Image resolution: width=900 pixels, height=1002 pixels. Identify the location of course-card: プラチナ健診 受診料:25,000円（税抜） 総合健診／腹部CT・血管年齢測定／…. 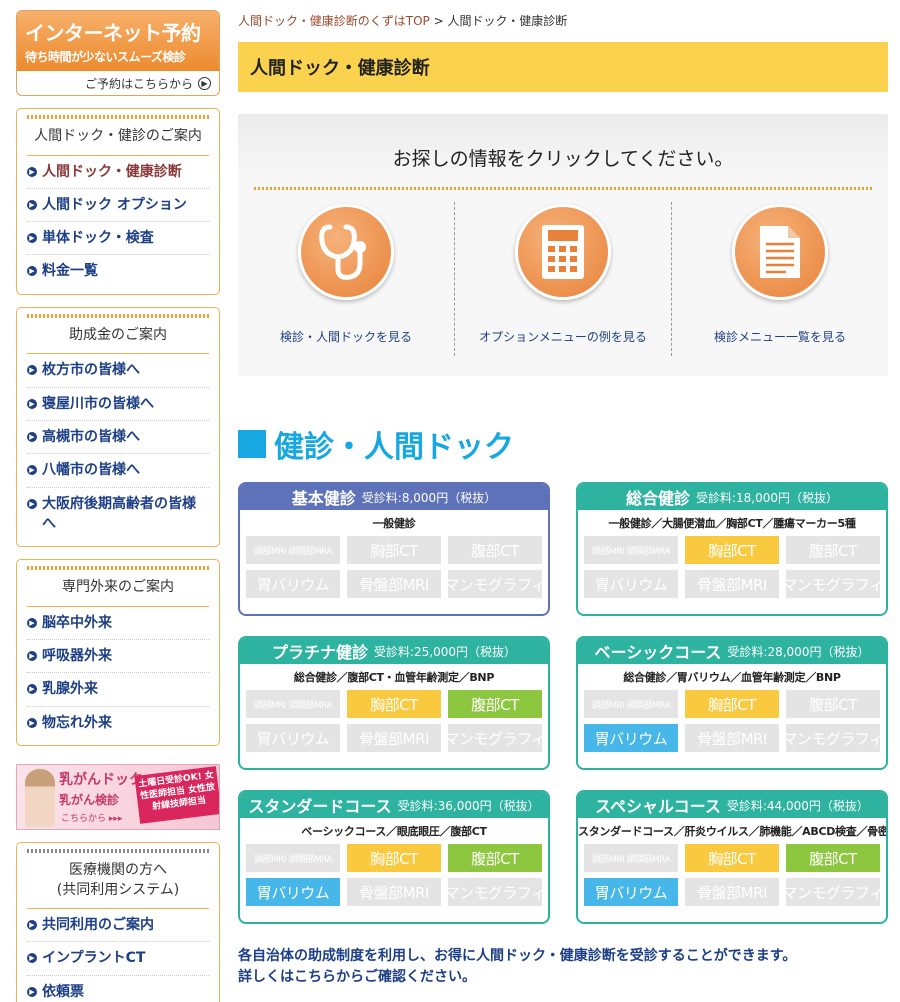
(394, 703).